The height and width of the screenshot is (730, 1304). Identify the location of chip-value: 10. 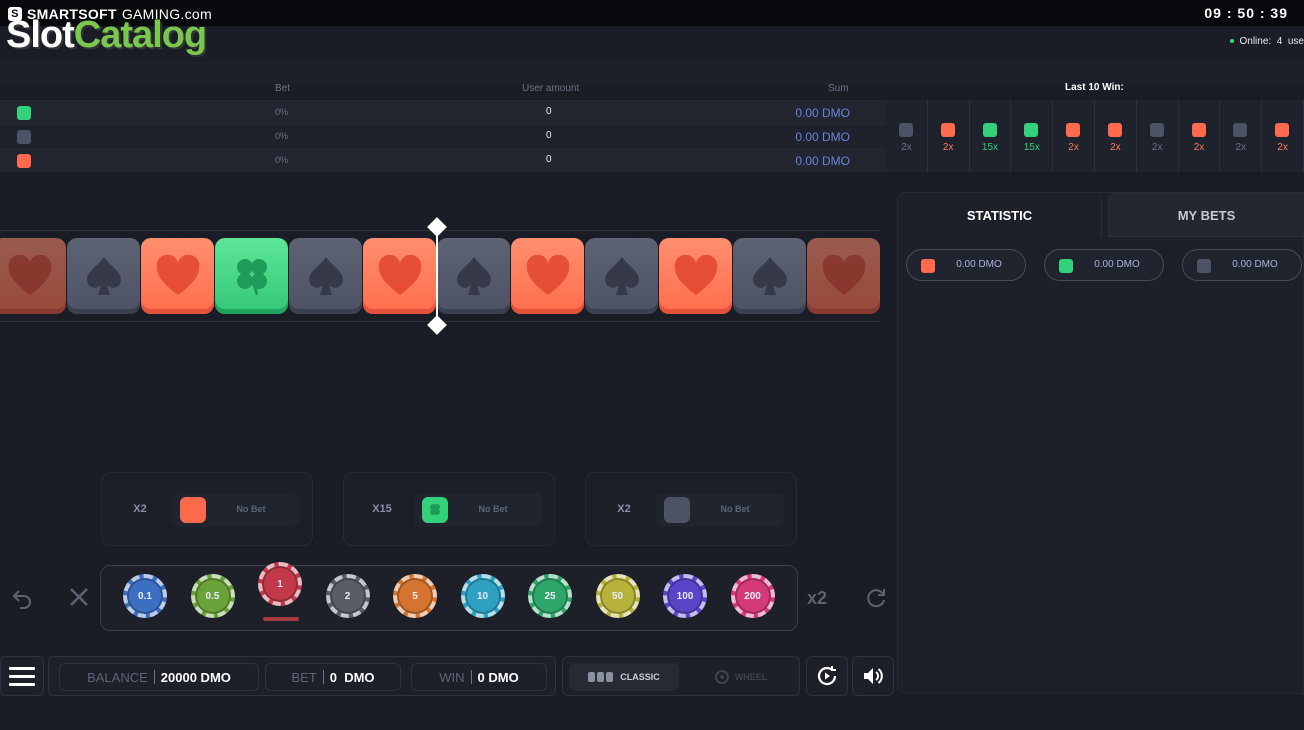
(482, 596).